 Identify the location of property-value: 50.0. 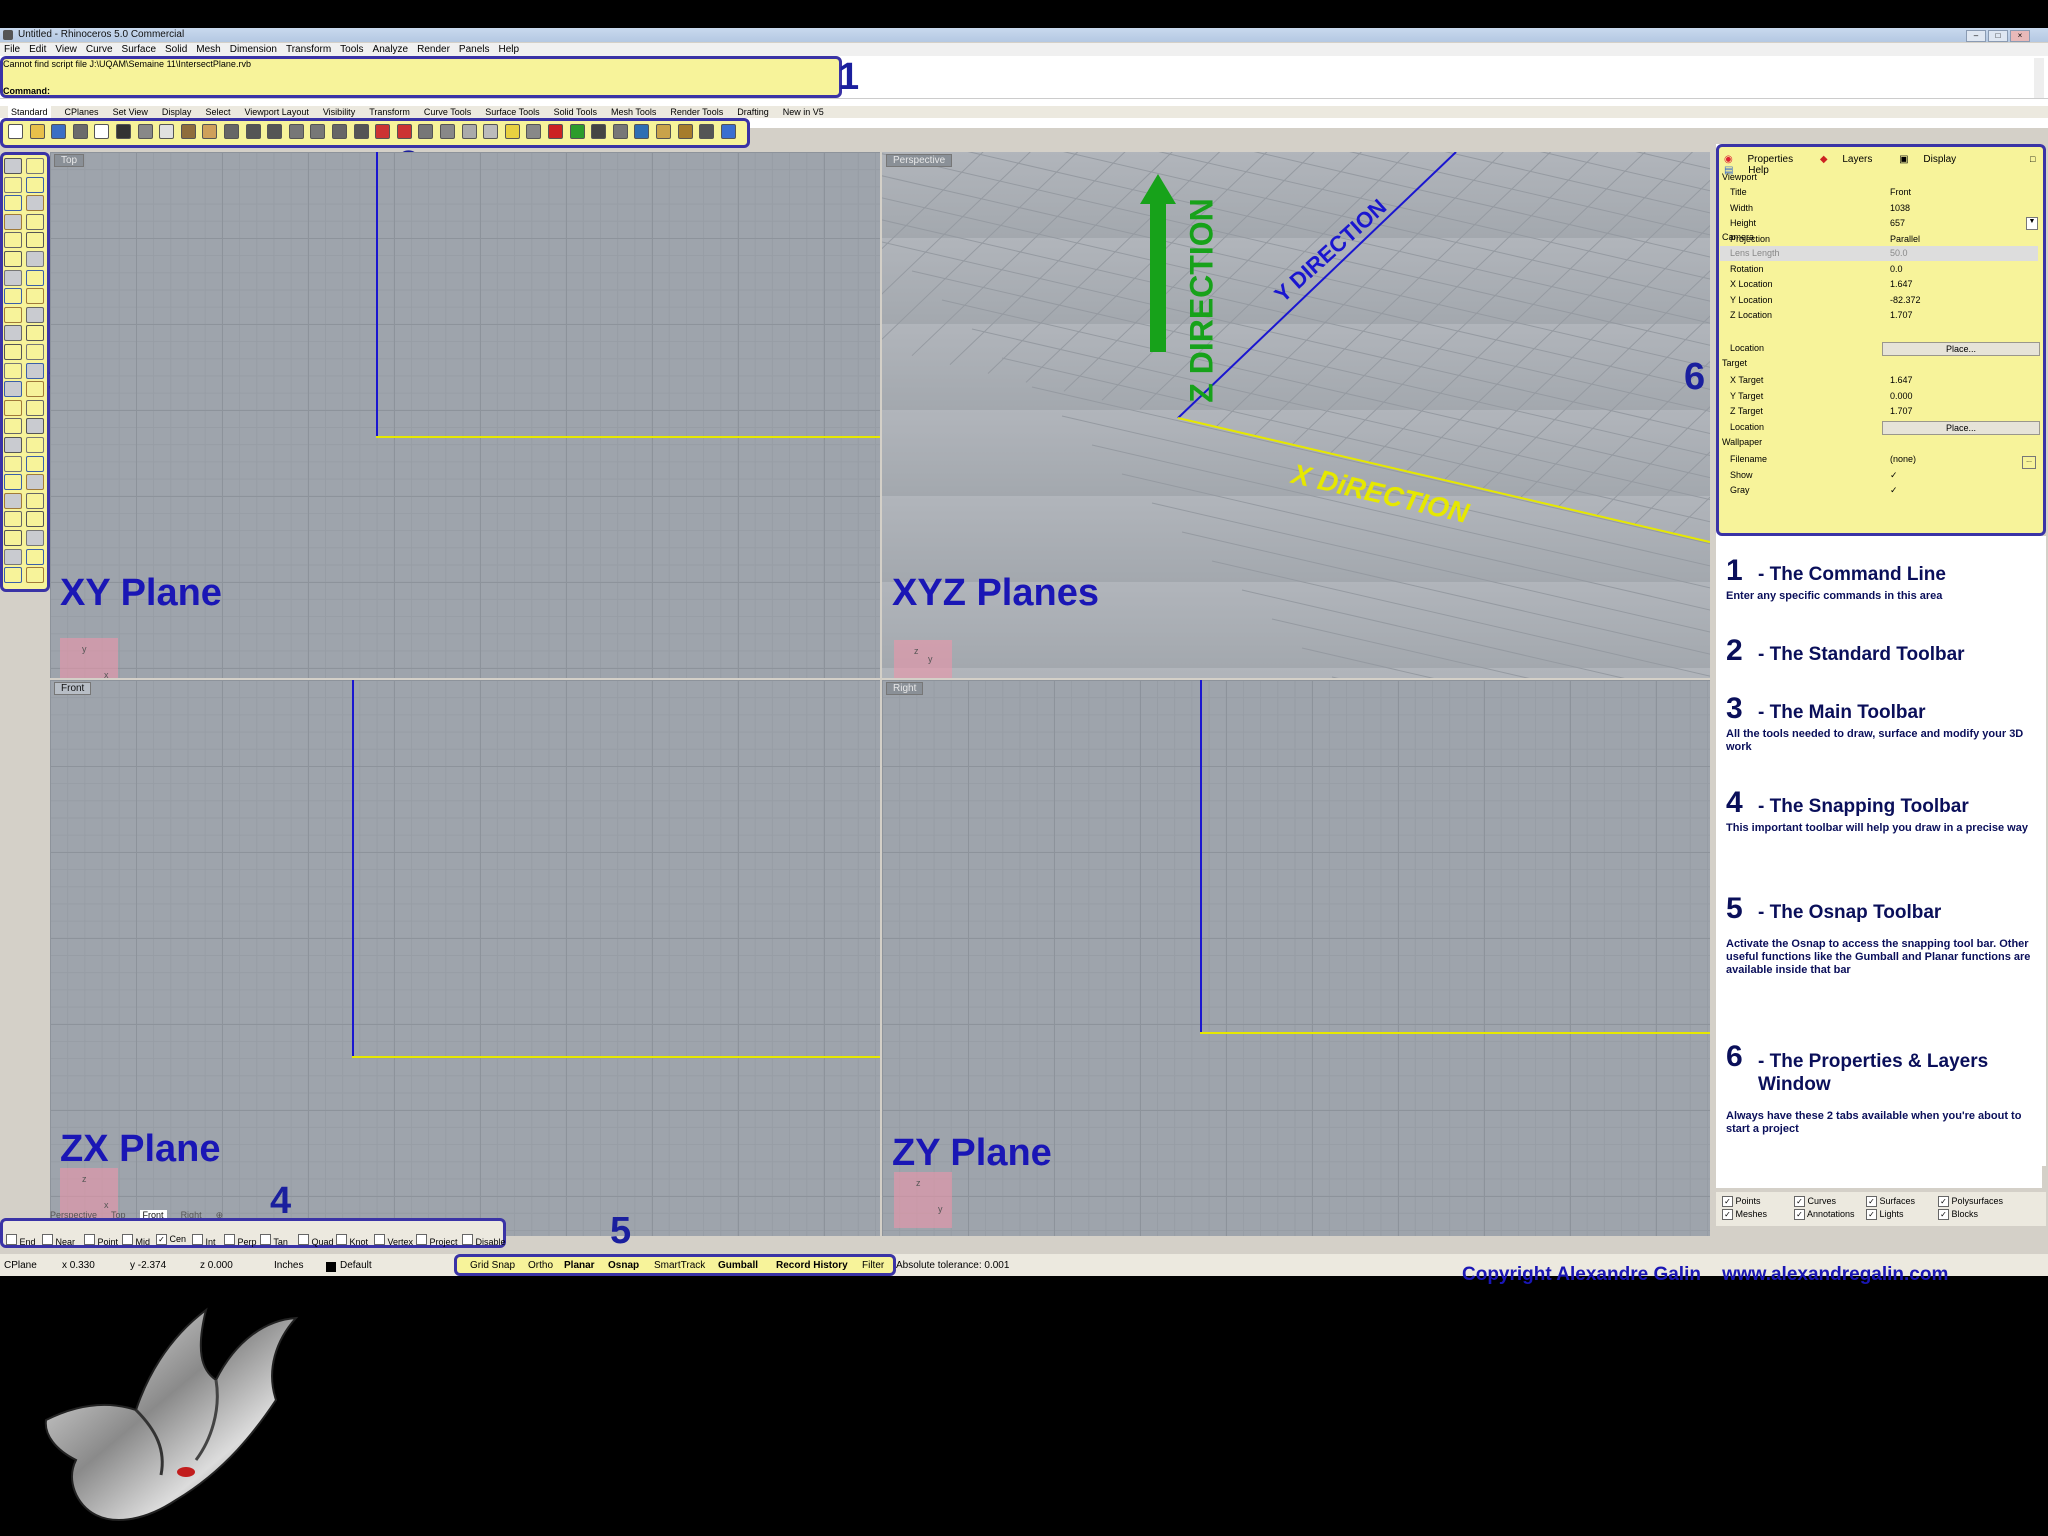
(1899, 253).